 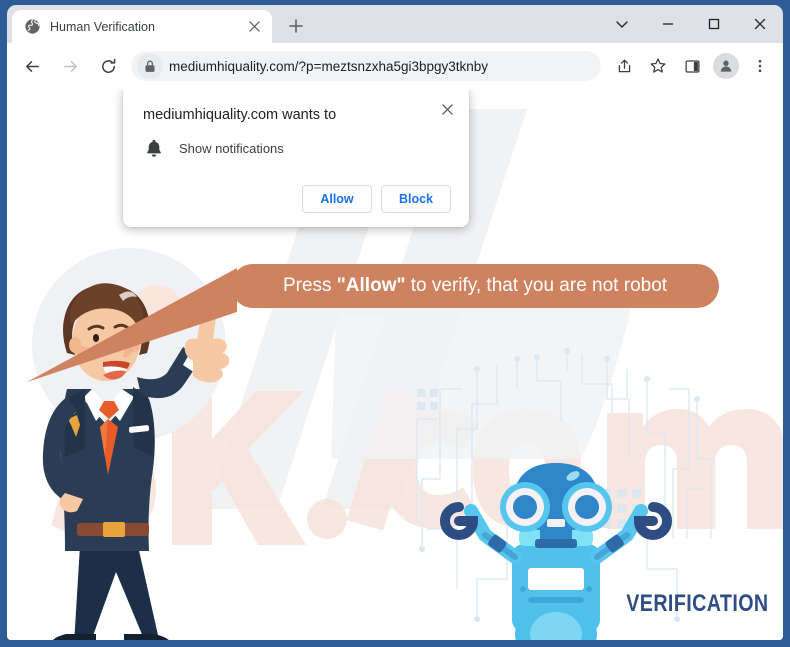 I want to click on lock-icon, so click(x=150, y=66).